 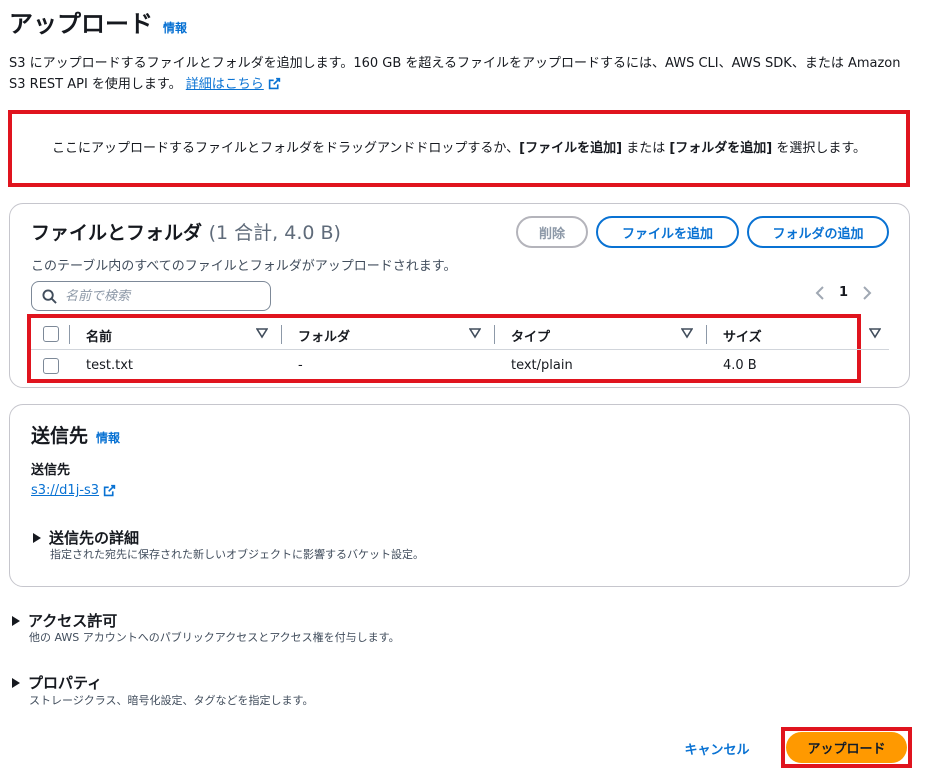 What do you see at coordinates (51, 366) in the screenshot?
I see `row-checkbox` at bounding box center [51, 366].